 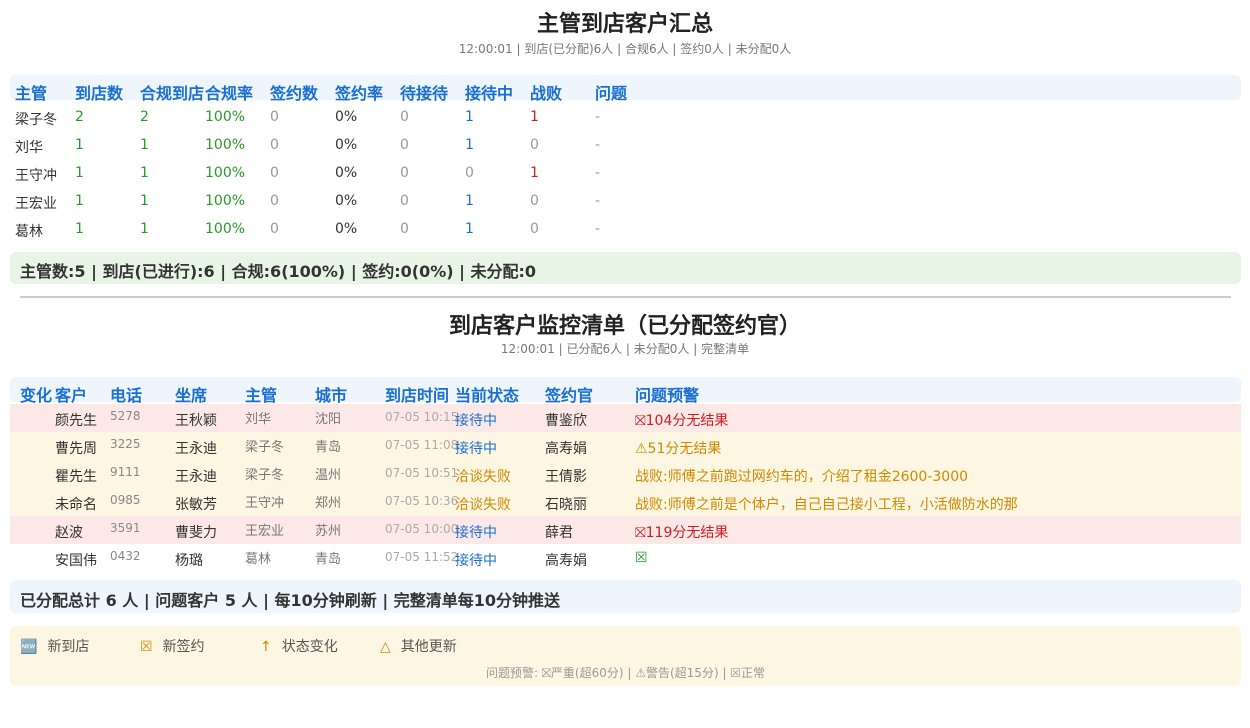 I want to click on seat-cell: 王秋颖, so click(x=196, y=421).